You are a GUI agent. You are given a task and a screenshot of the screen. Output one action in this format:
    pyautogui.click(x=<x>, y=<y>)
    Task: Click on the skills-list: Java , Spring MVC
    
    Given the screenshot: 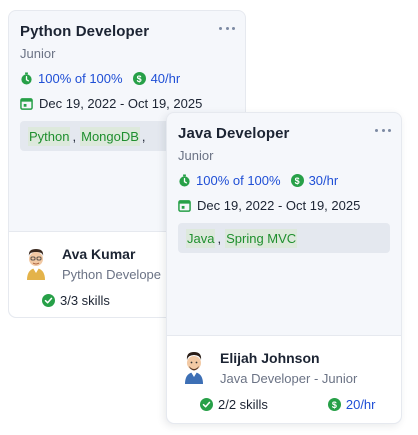 What is the action you would take?
    pyautogui.click(x=284, y=238)
    